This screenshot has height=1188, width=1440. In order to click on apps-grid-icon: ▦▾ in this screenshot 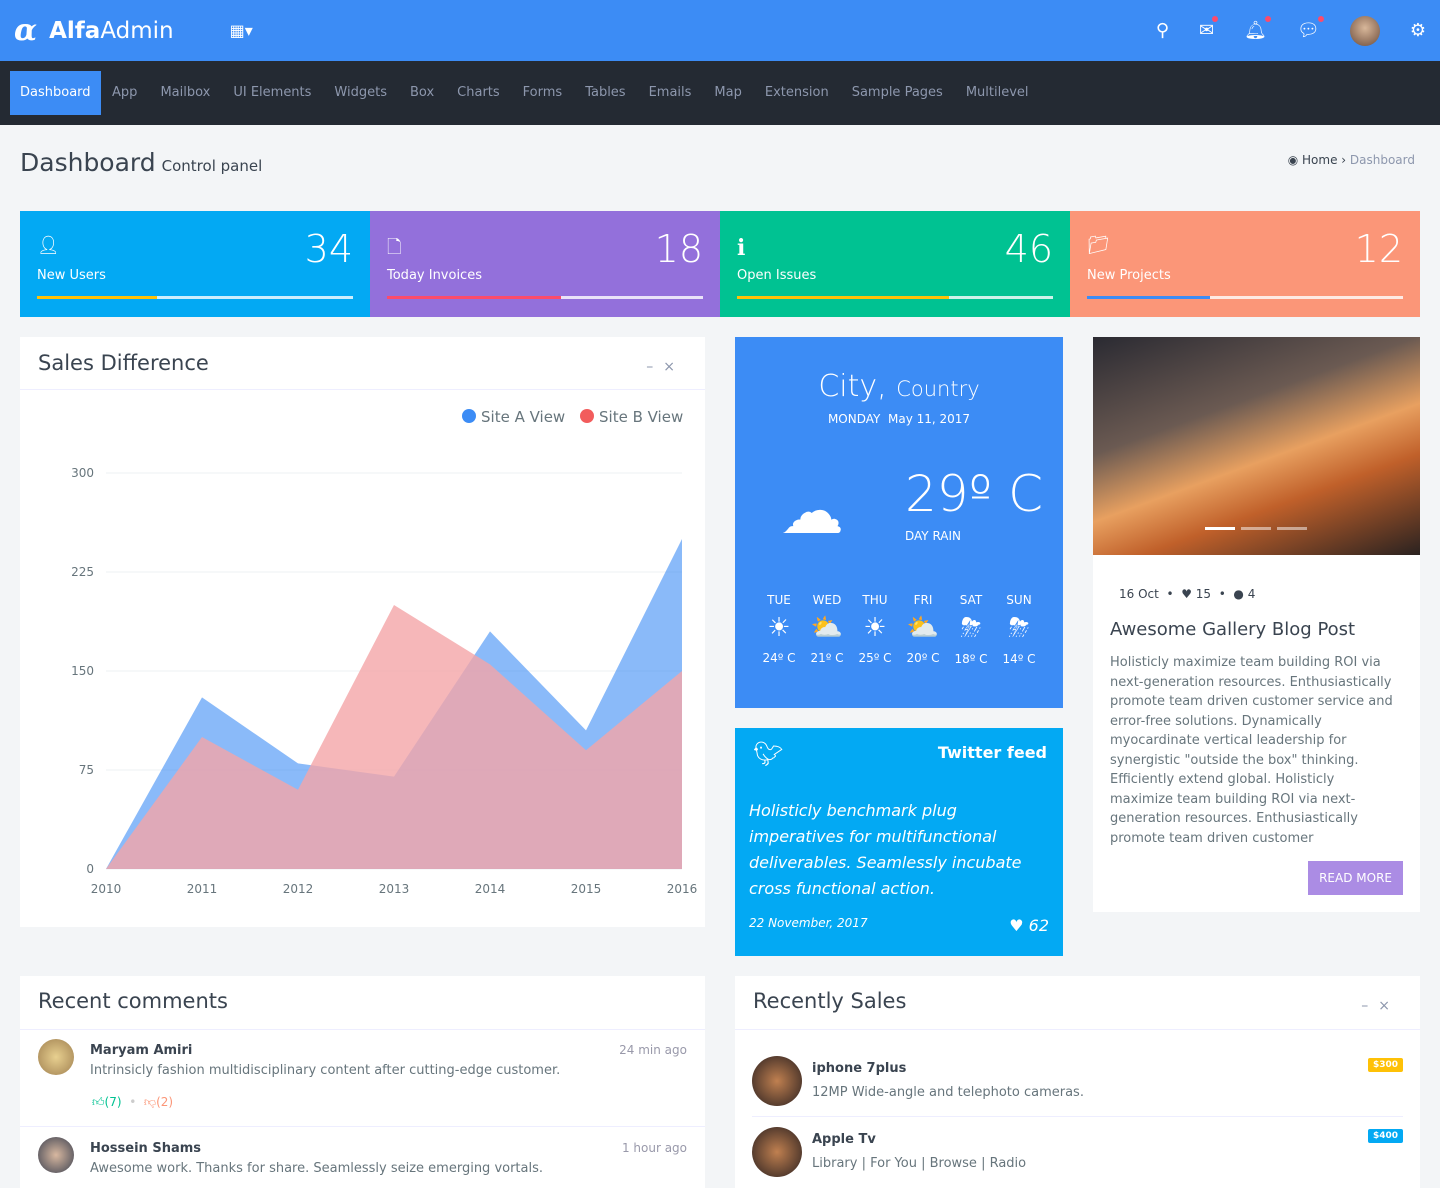, I will do `click(241, 30)`.